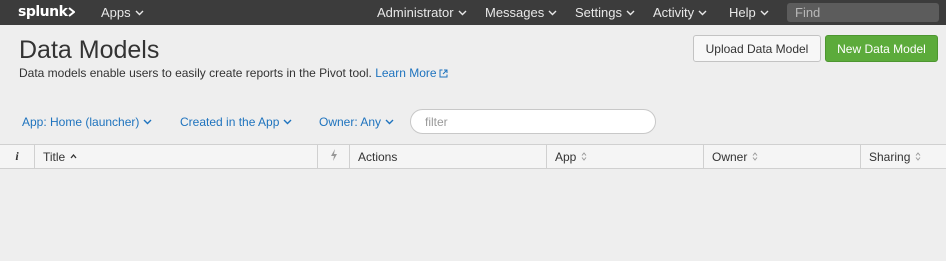  Describe the element at coordinates (89, 50) in the screenshot. I see `page-title: Data Models` at that location.